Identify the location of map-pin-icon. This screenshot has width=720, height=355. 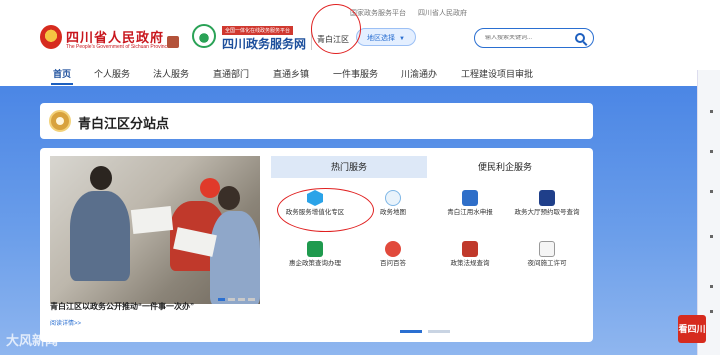
(393, 198).